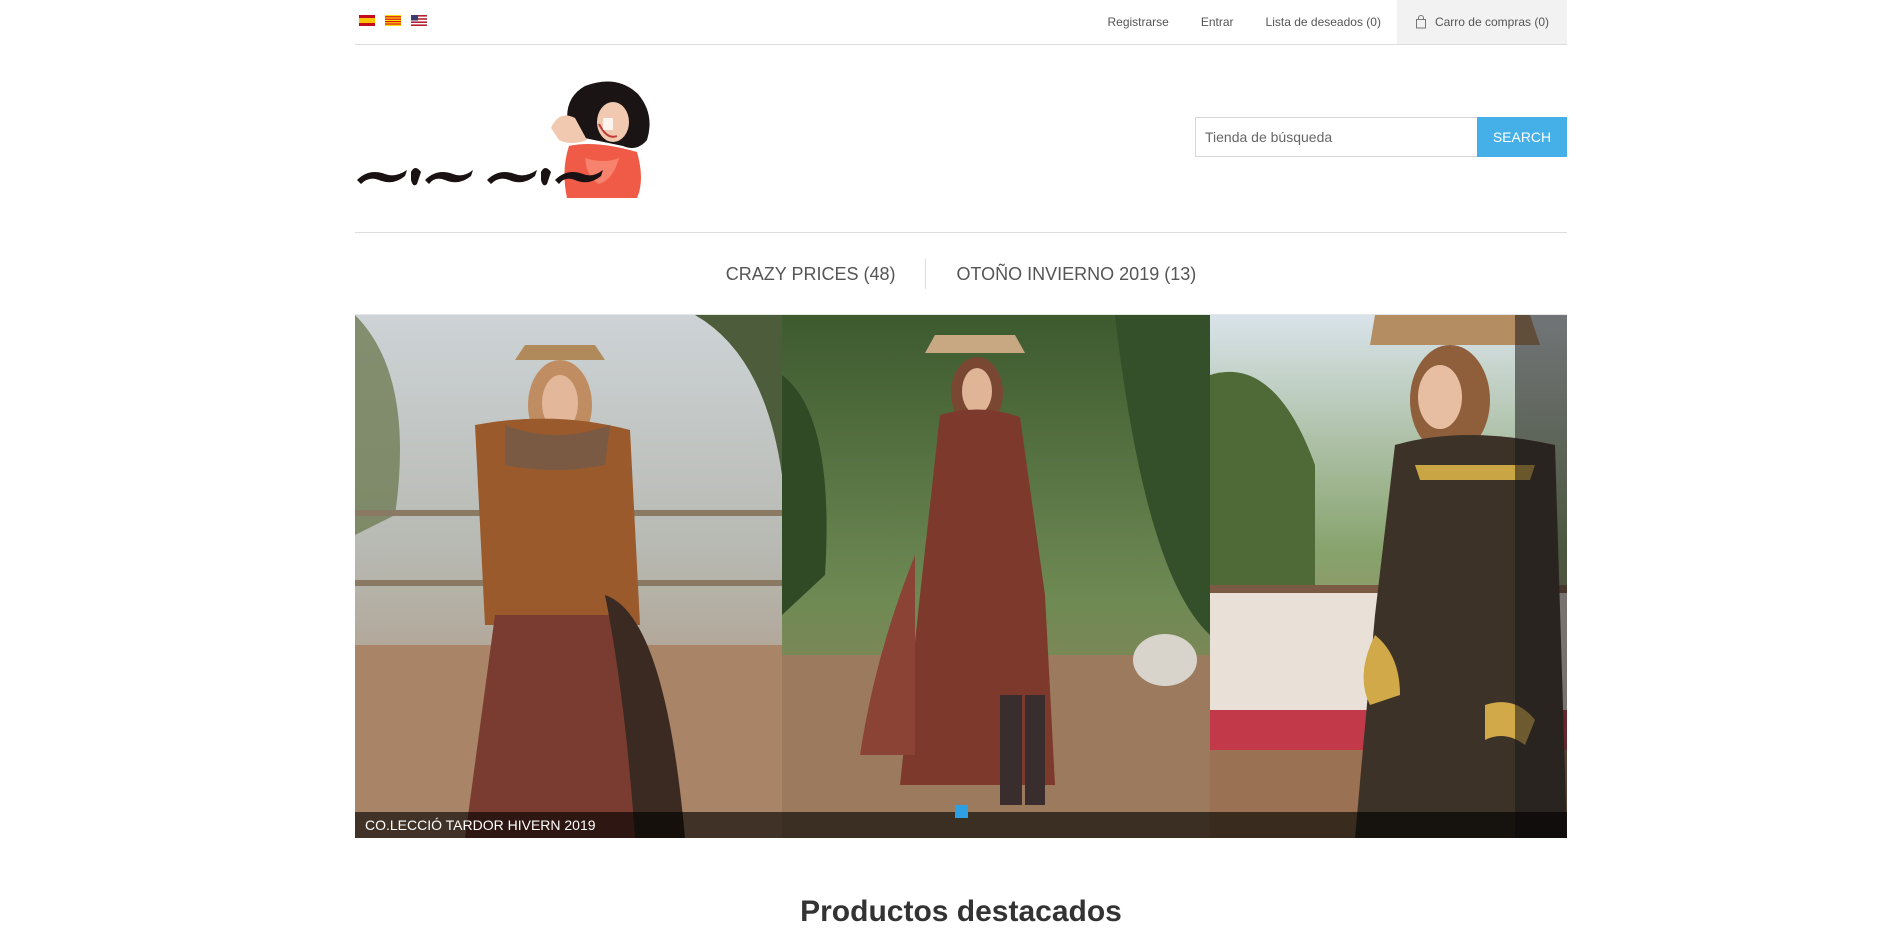 The width and height of the screenshot is (1902, 936). Describe the element at coordinates (961, 811) in the screenshot. I see `slider-pager-dot` at that location.